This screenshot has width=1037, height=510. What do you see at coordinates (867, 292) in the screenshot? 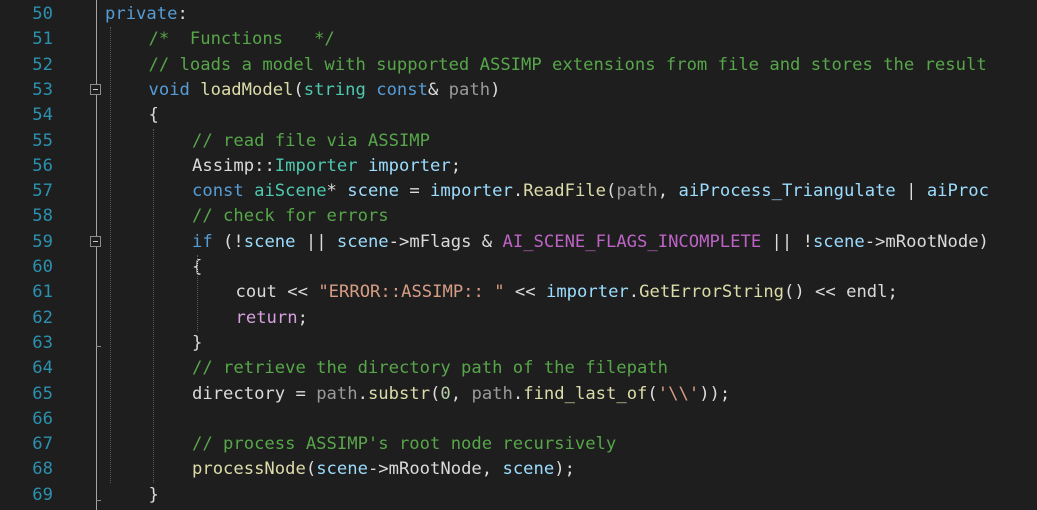
I see `code-token-member: endl` at bounding box center [867, 292].